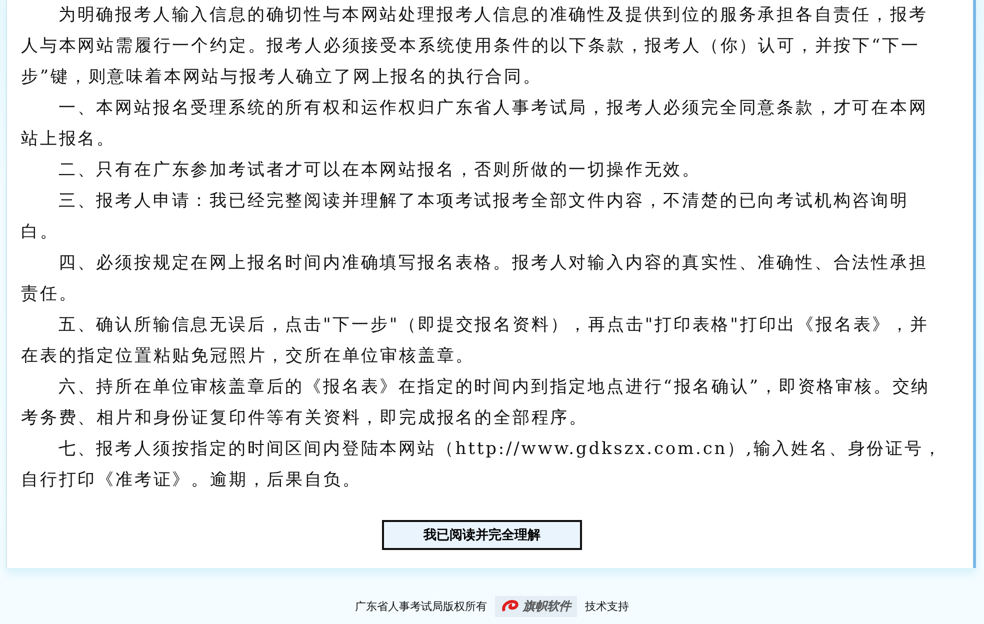 The width and height of the screenshot is (984, 624). I want to click on agreement-paragraph: 为明确报考人输入信息的确切性与本网站处理报考人信息的准确性及提供到位的服务承担各自责任，报考人与本网站需履行一个约定。报考人必须接受本系统使用条件的以下条款，报考人（你）认可，并按下“下一步”键，则意味着本网站与报考人确立了网上报名的执行合同。, so click(475, 46).